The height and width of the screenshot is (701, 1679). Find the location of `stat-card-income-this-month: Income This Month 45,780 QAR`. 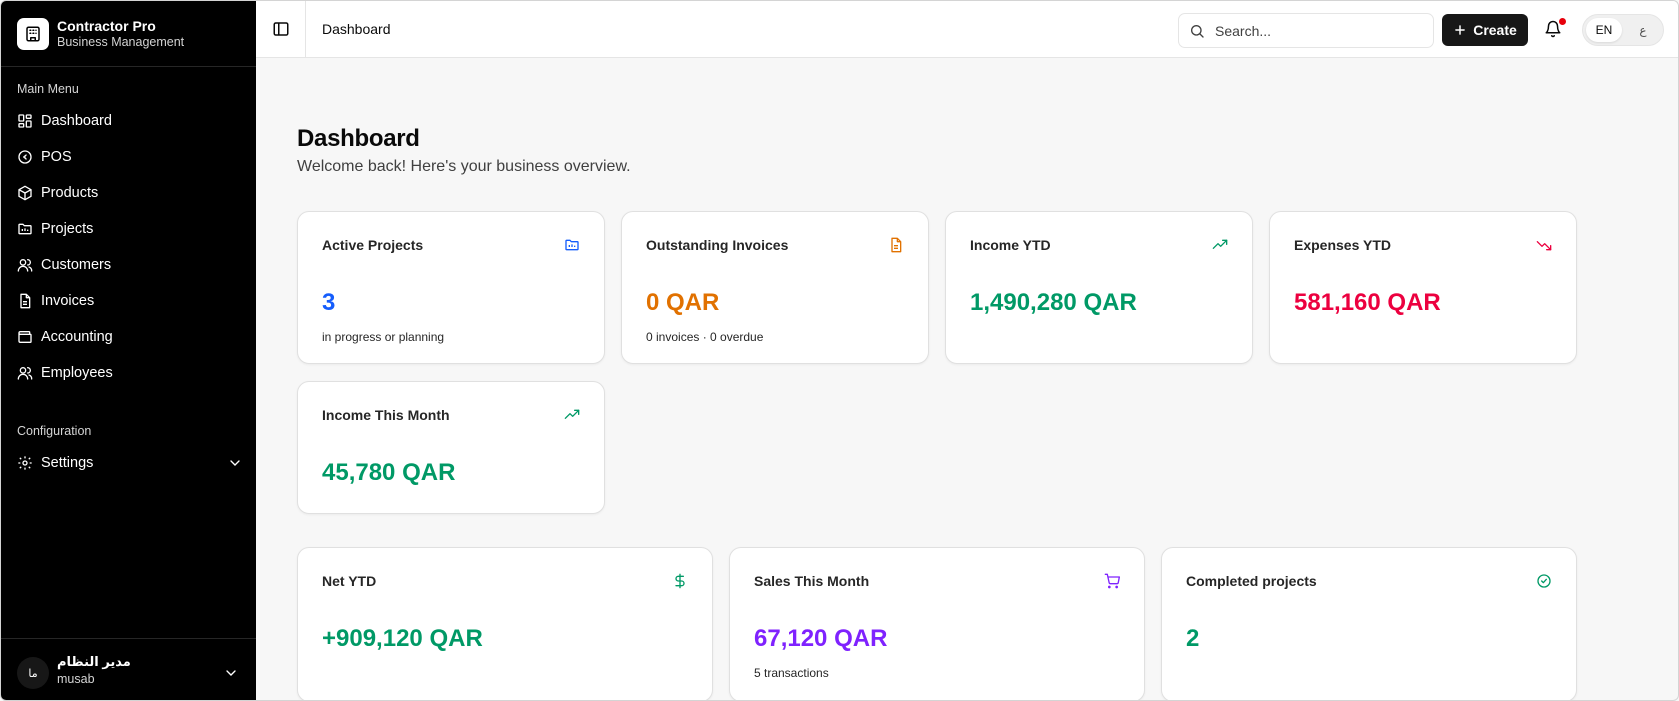

stat-card-income-this-month: Income This Month 45,780 QAR is located at coordinates (451, 447).